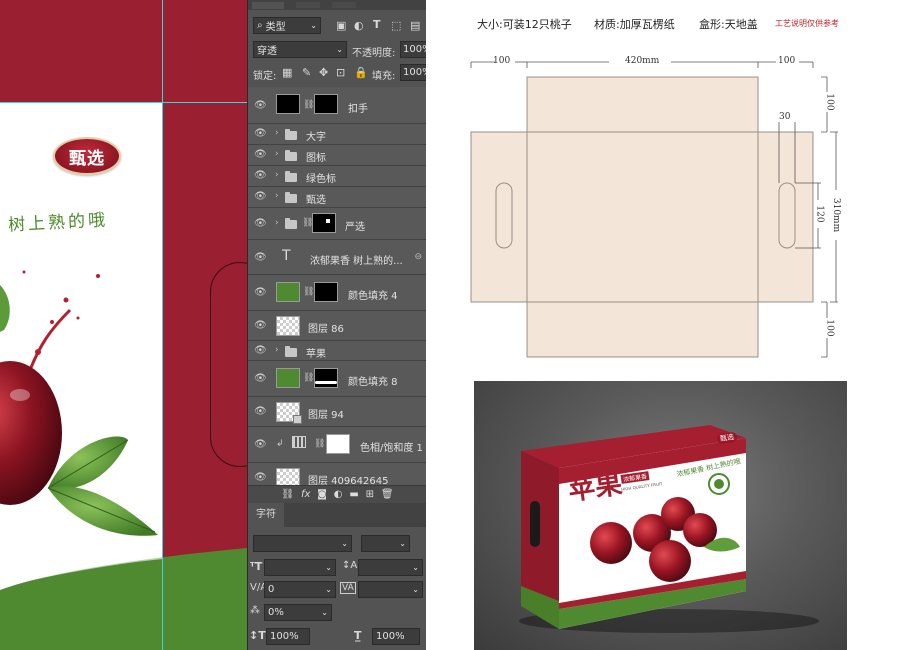 The height and width of the screenshot is (650, 900). I want to click on layer-row: 👁 ⛓ 颜色填充 8, so click(337, 379).